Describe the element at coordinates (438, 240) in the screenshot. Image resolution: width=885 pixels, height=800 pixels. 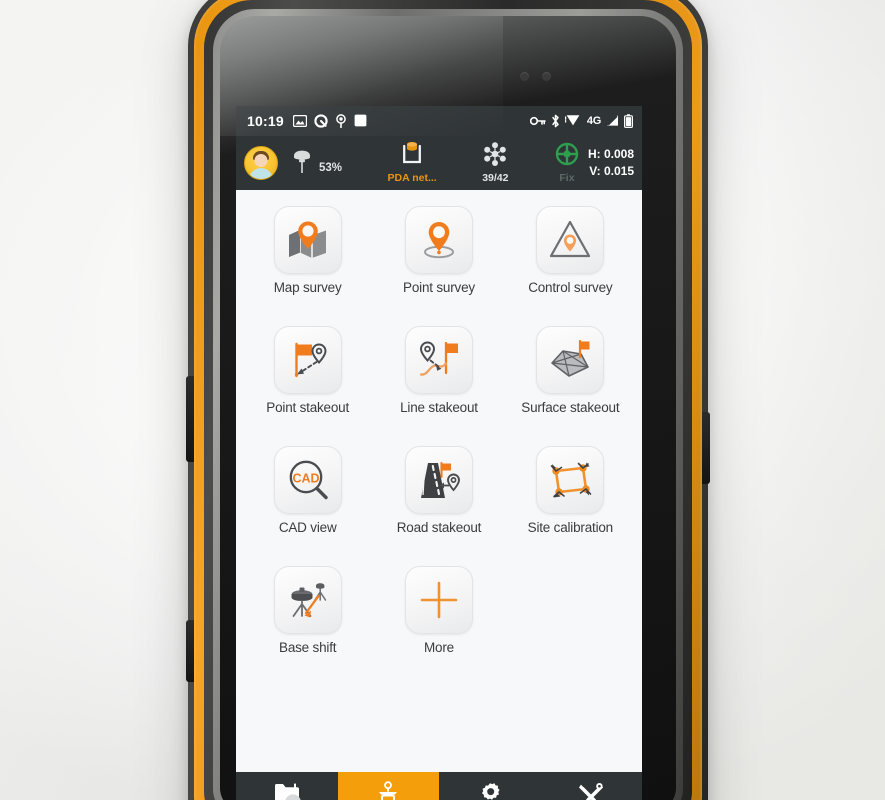
I see `point-survey-icon` at that location.